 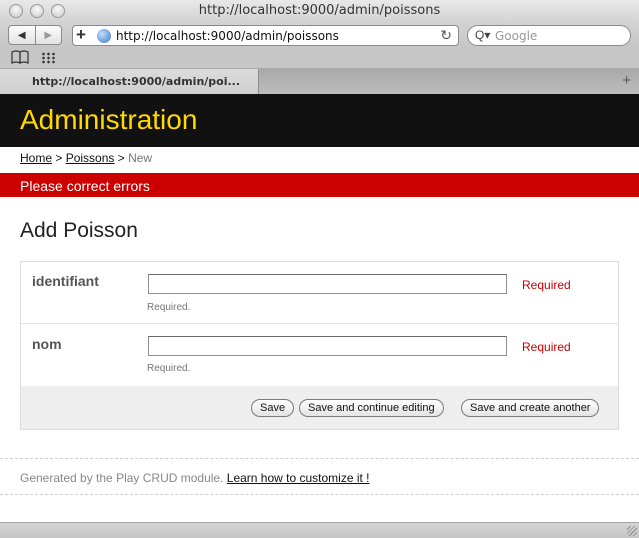 I want to click on save-button: Save, so click(x=273, y=408).